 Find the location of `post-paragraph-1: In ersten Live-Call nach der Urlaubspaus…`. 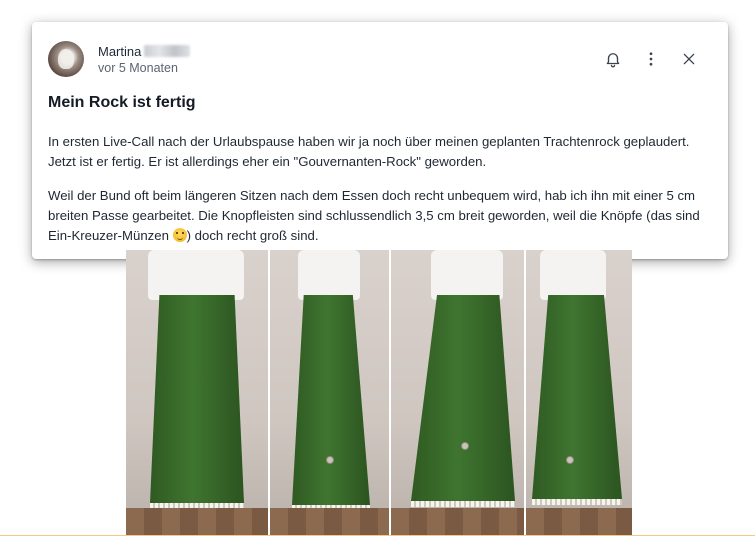

post-paragraph-1: In ersten Live-Call nach der Urlaubspaus… is located at coordinates (369, 151).